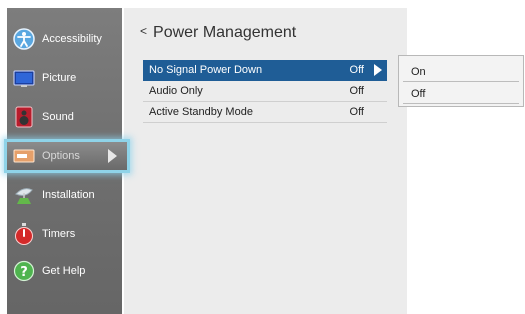 The image size is (525, 314). What do you see at coordinates (418, 72) in the screenshot?
I see `popup-option-on: On` at bounding box center [418, 72].